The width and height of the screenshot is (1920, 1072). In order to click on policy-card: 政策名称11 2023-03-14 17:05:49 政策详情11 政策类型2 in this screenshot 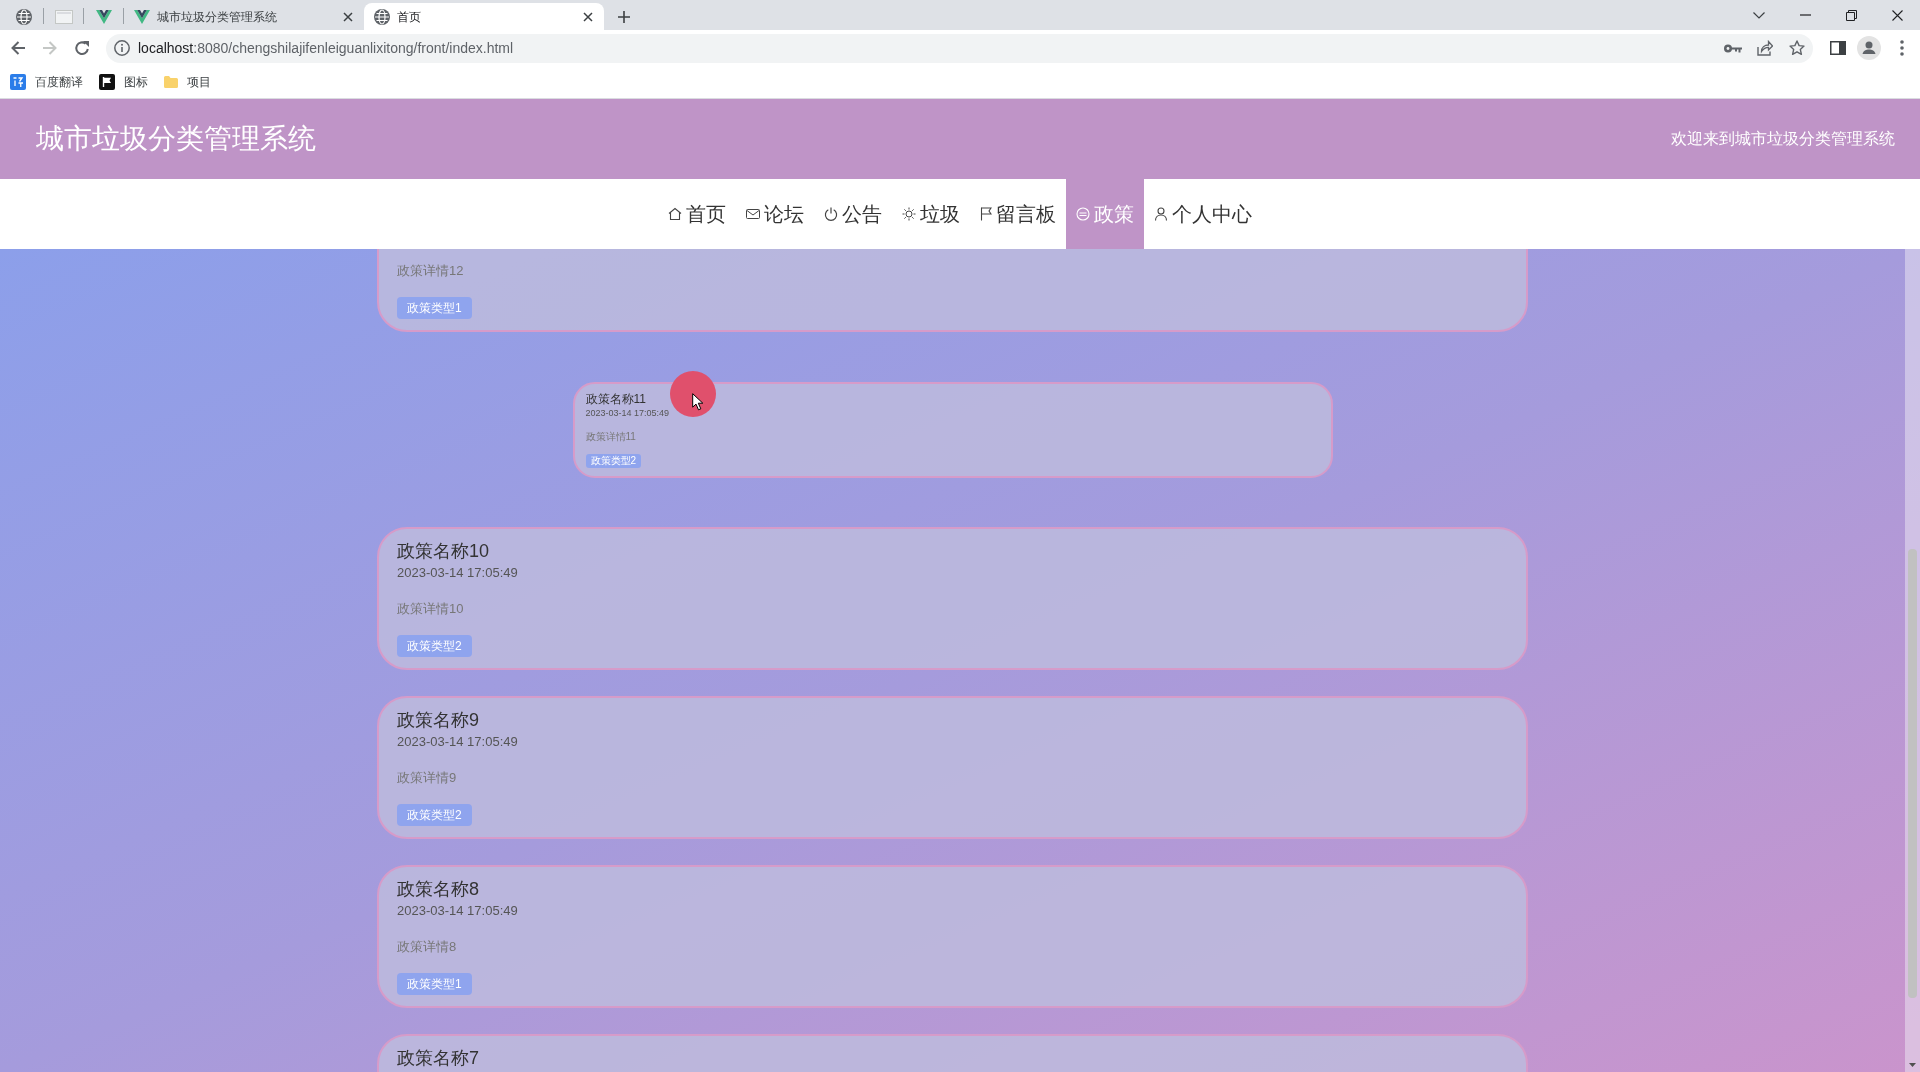, I will do `click(952, 429)`.